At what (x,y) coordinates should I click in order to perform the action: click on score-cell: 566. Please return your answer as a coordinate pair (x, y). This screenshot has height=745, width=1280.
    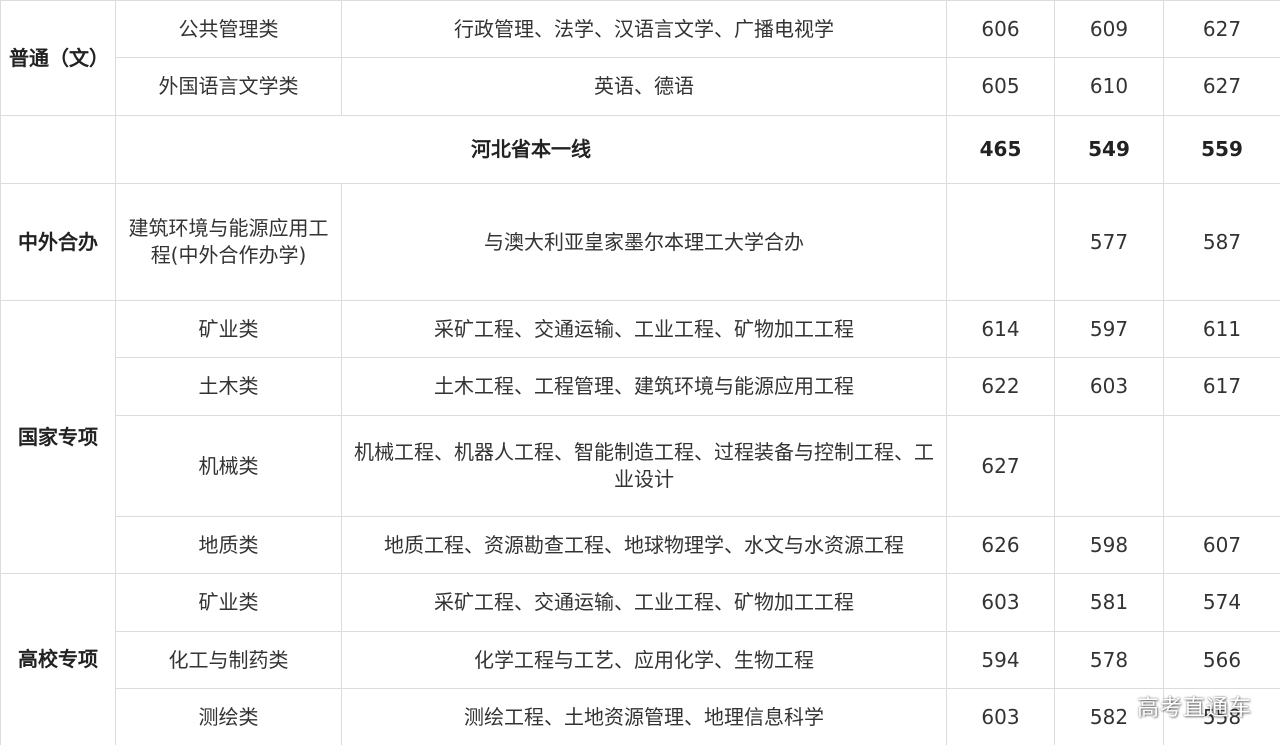
    Looking at the image, I should click on (1221, 660).